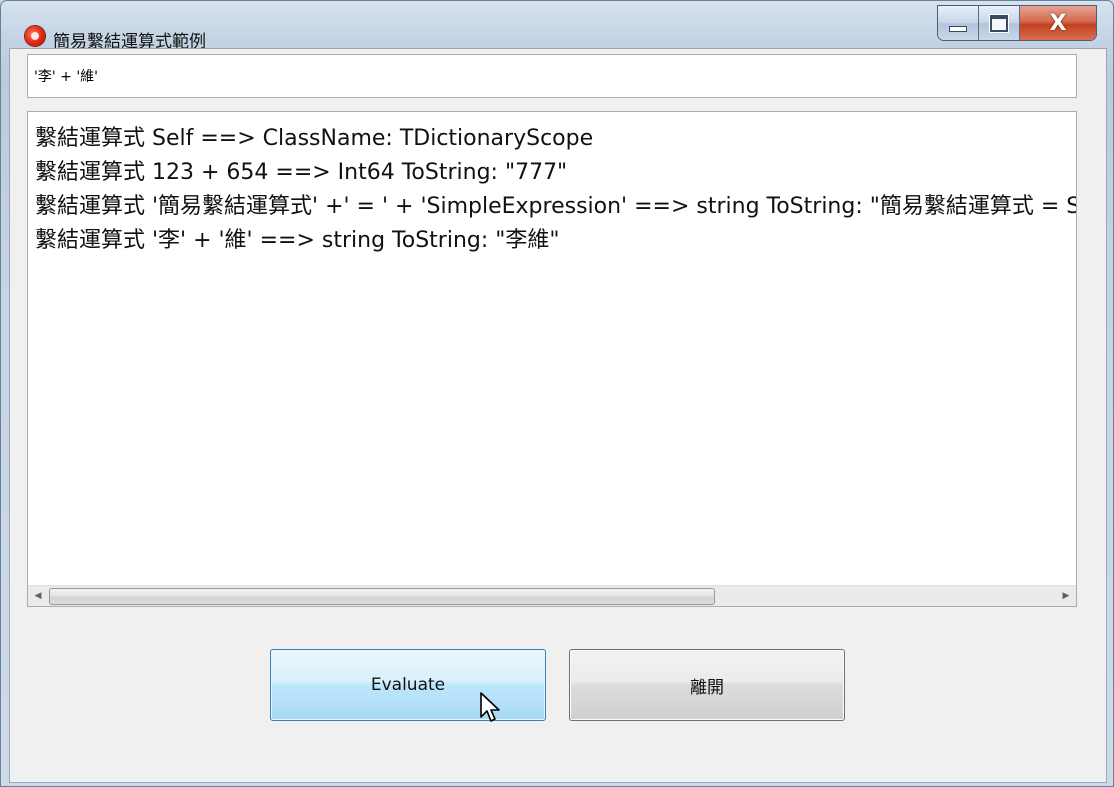 The height and width of the screenshot is (787, 1114). I want to click on scrollbar-thumb, so click(382, 596).